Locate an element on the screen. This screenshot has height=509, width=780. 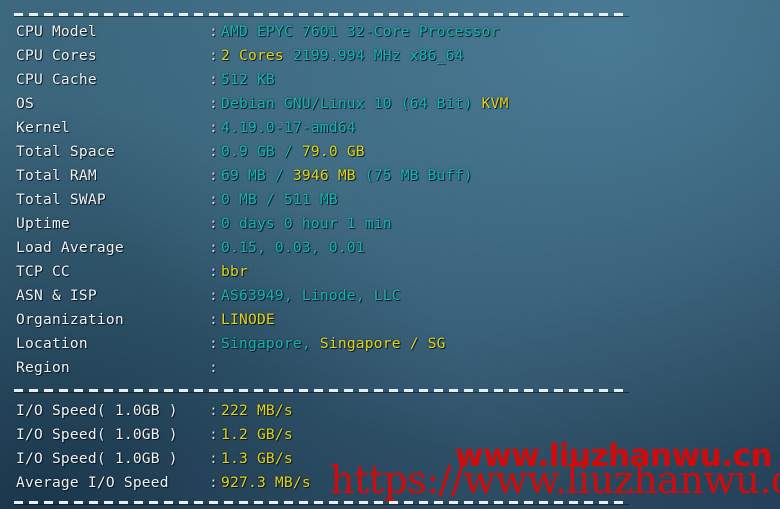
value-segment: 4.19.0-17-amd64 is located at coordinates (288, 127).